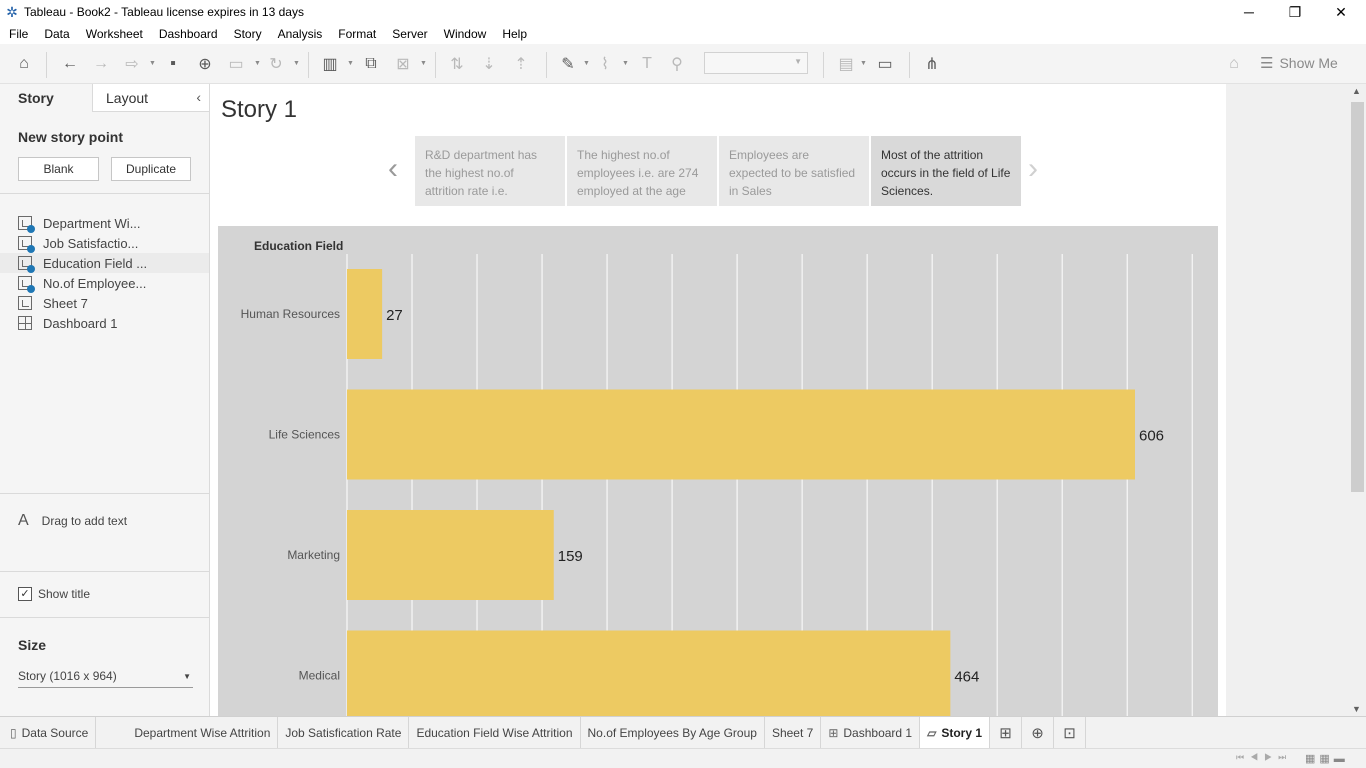 This screenshot has width=1366, height=768. What do you see at coordinates (54, 594) in the screenshot?
I see `show-title-checkbox: ✓ Show title` at bounding box center [54, 594].